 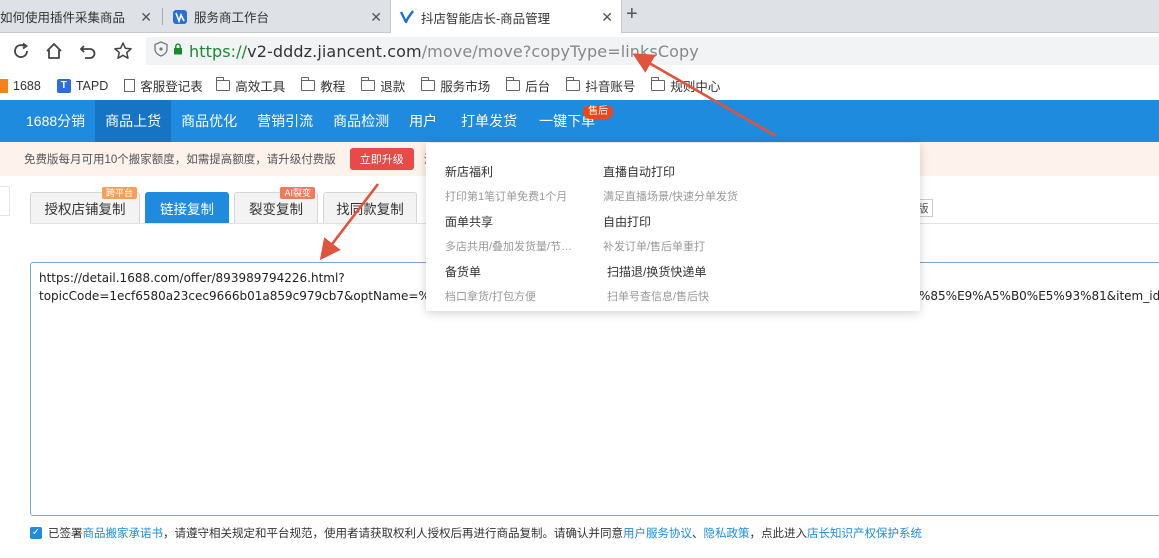 I want to click on nav-product-optimization: 商品优化, so click(x=209, y=121).